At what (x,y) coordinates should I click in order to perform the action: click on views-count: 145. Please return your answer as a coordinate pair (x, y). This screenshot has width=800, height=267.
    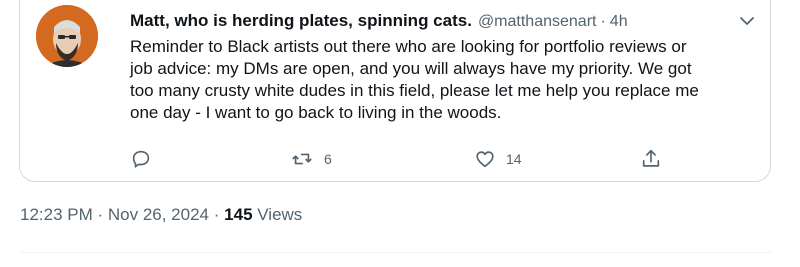
    Looking at the image, I should click on (238, 214).